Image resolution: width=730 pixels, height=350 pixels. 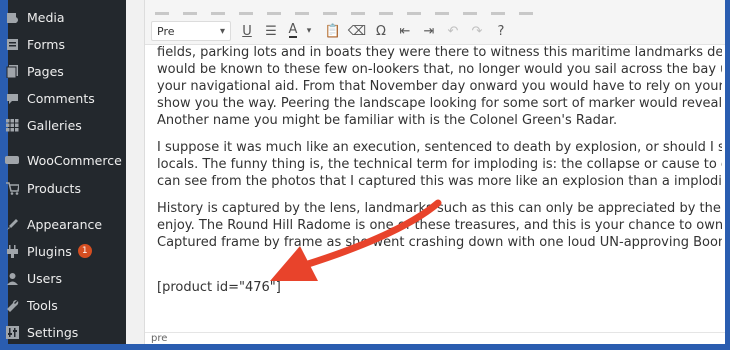 What do you see at coordinates (293, 30) in the screenshot?
I see `text-color-icon: A` at bounding box center [293, 30].